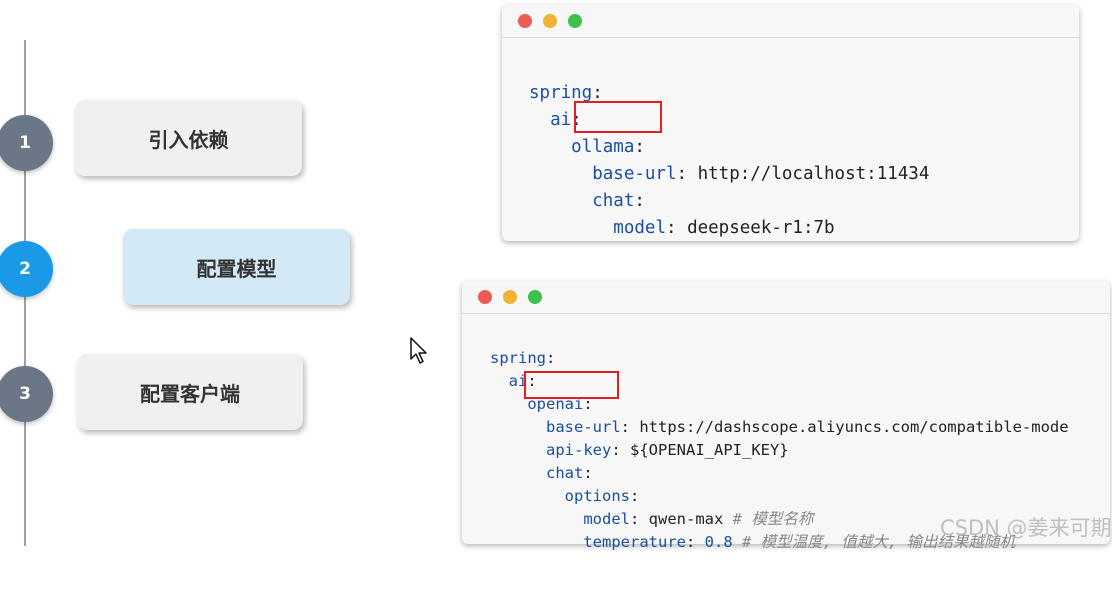 This screenshot has height=600, width=1112. Describe the element at coordinates (561, 120) in the screenshot. I see `code-key: ai` at that location.